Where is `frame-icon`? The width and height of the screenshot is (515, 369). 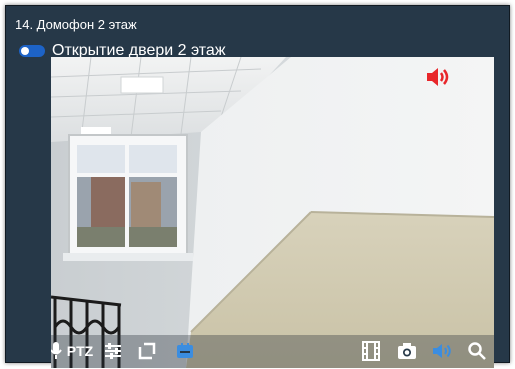 frame-icon is located at coordinates (147, 351).